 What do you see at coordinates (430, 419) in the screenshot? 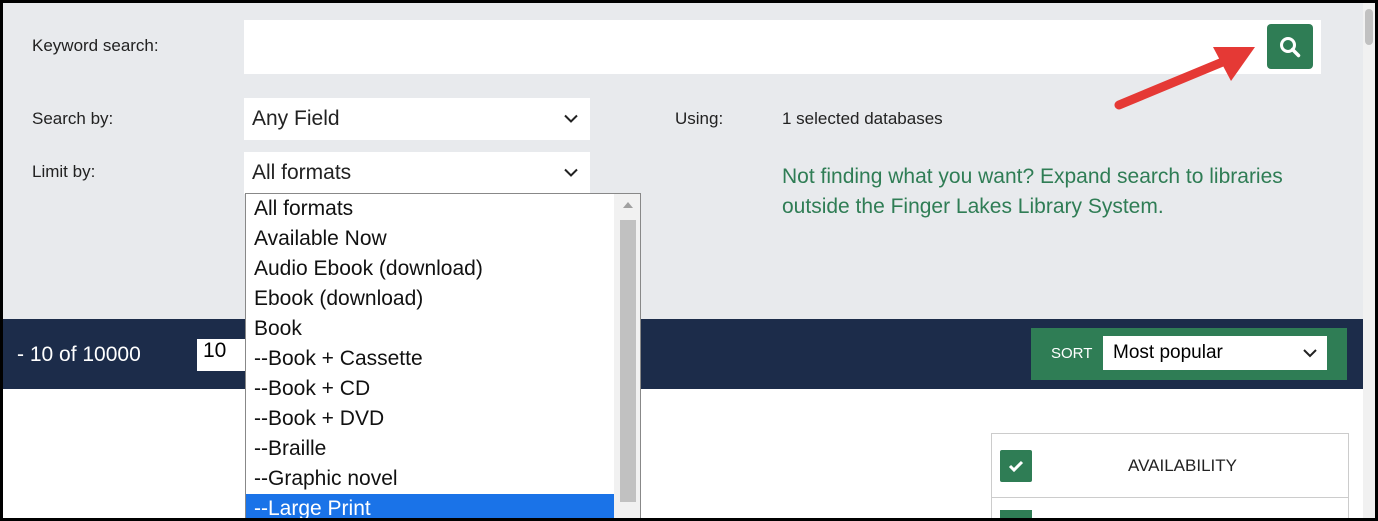
I see `format-option: --Book + DVD` at bounding box center [430, 419].